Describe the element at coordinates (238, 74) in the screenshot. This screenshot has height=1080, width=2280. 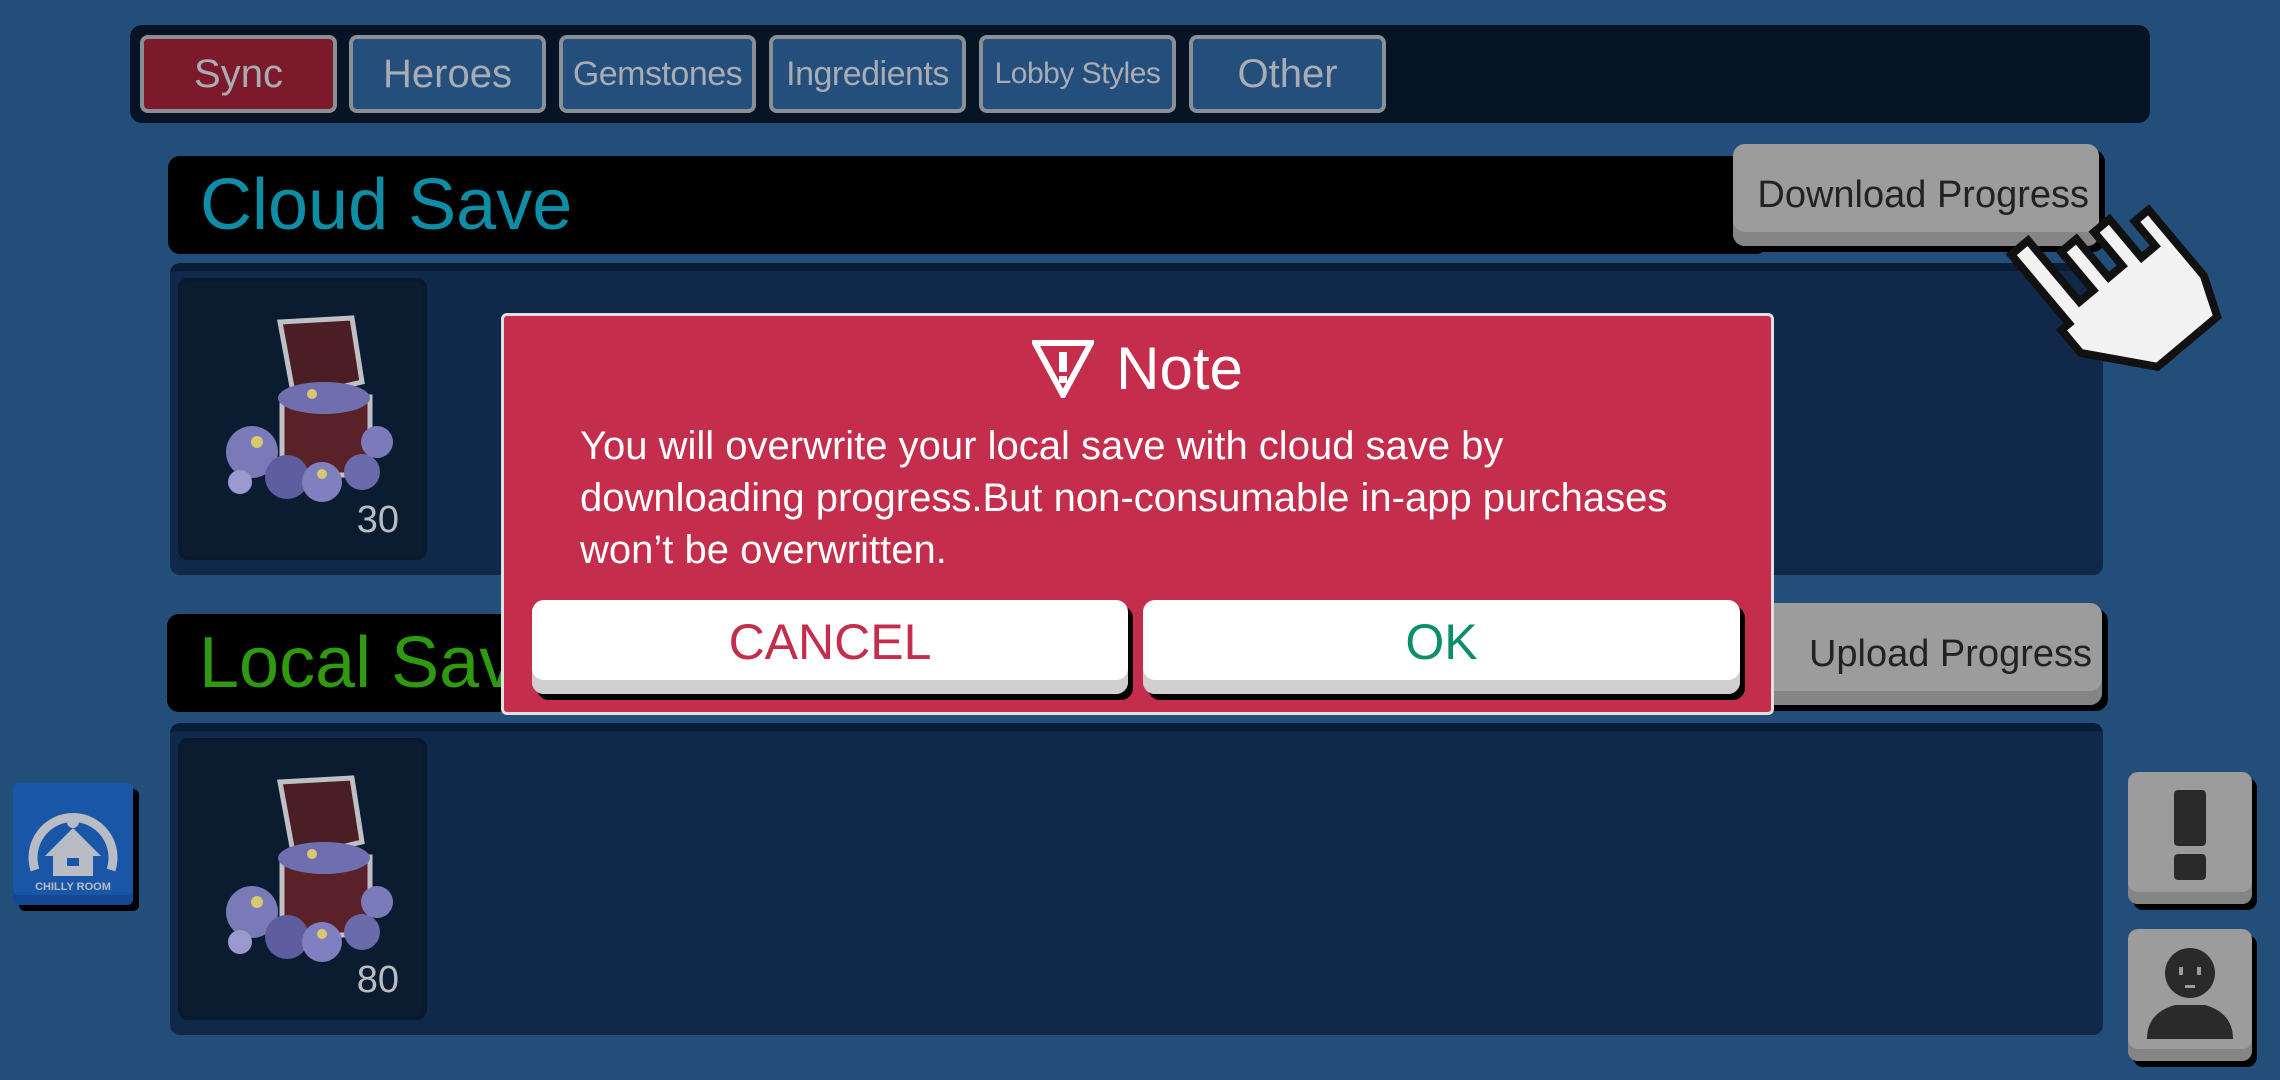
I see `tab-sync: Sync` at that location.